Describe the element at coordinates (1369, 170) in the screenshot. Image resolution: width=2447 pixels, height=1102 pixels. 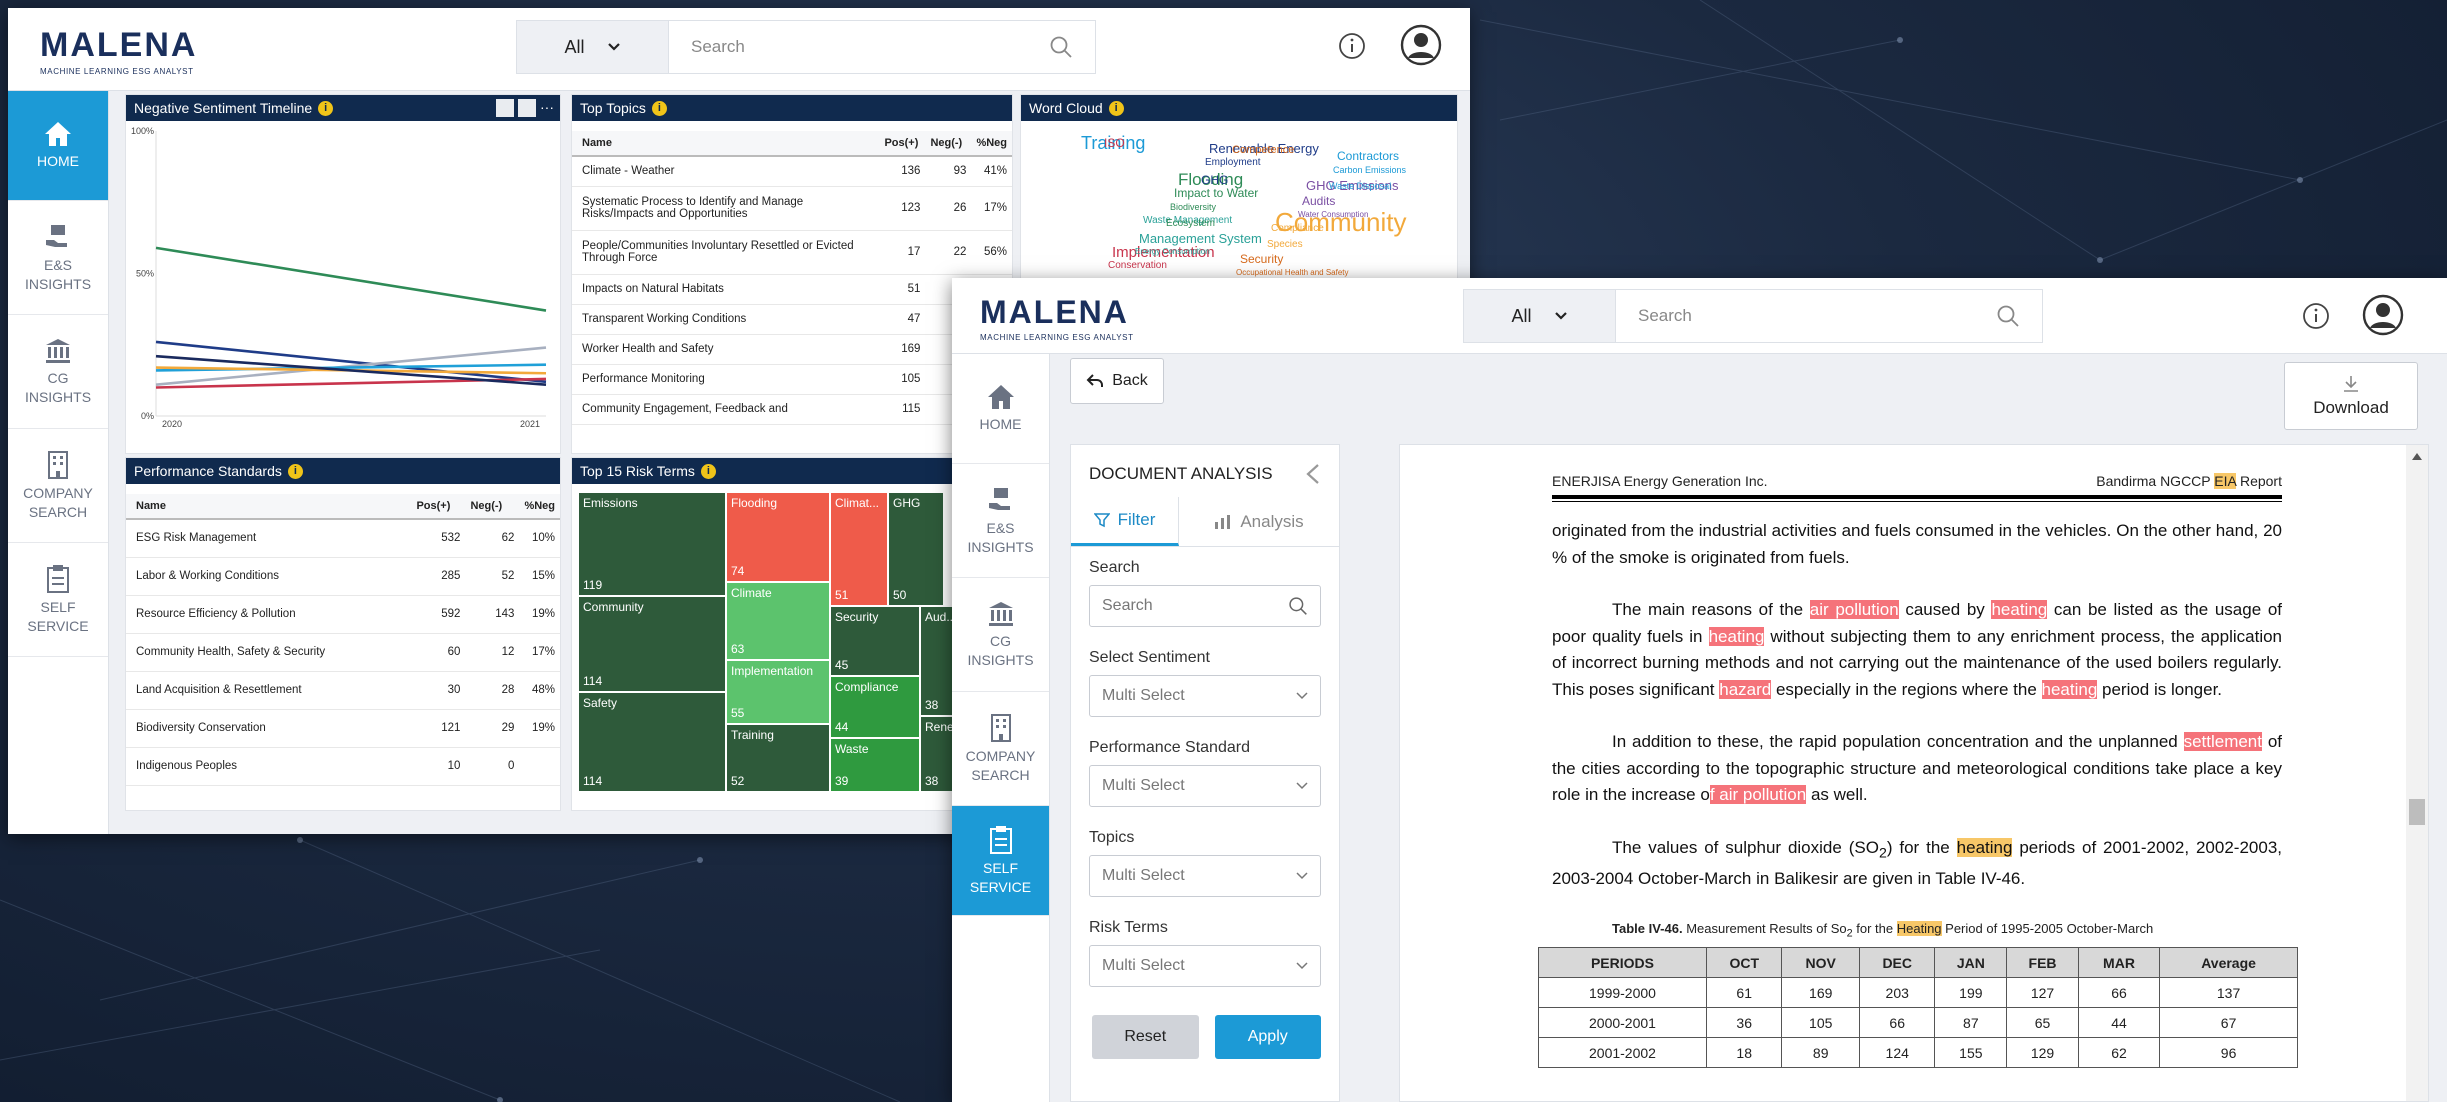
I see `word-cloud-word: Carbon Emissions` at that location.